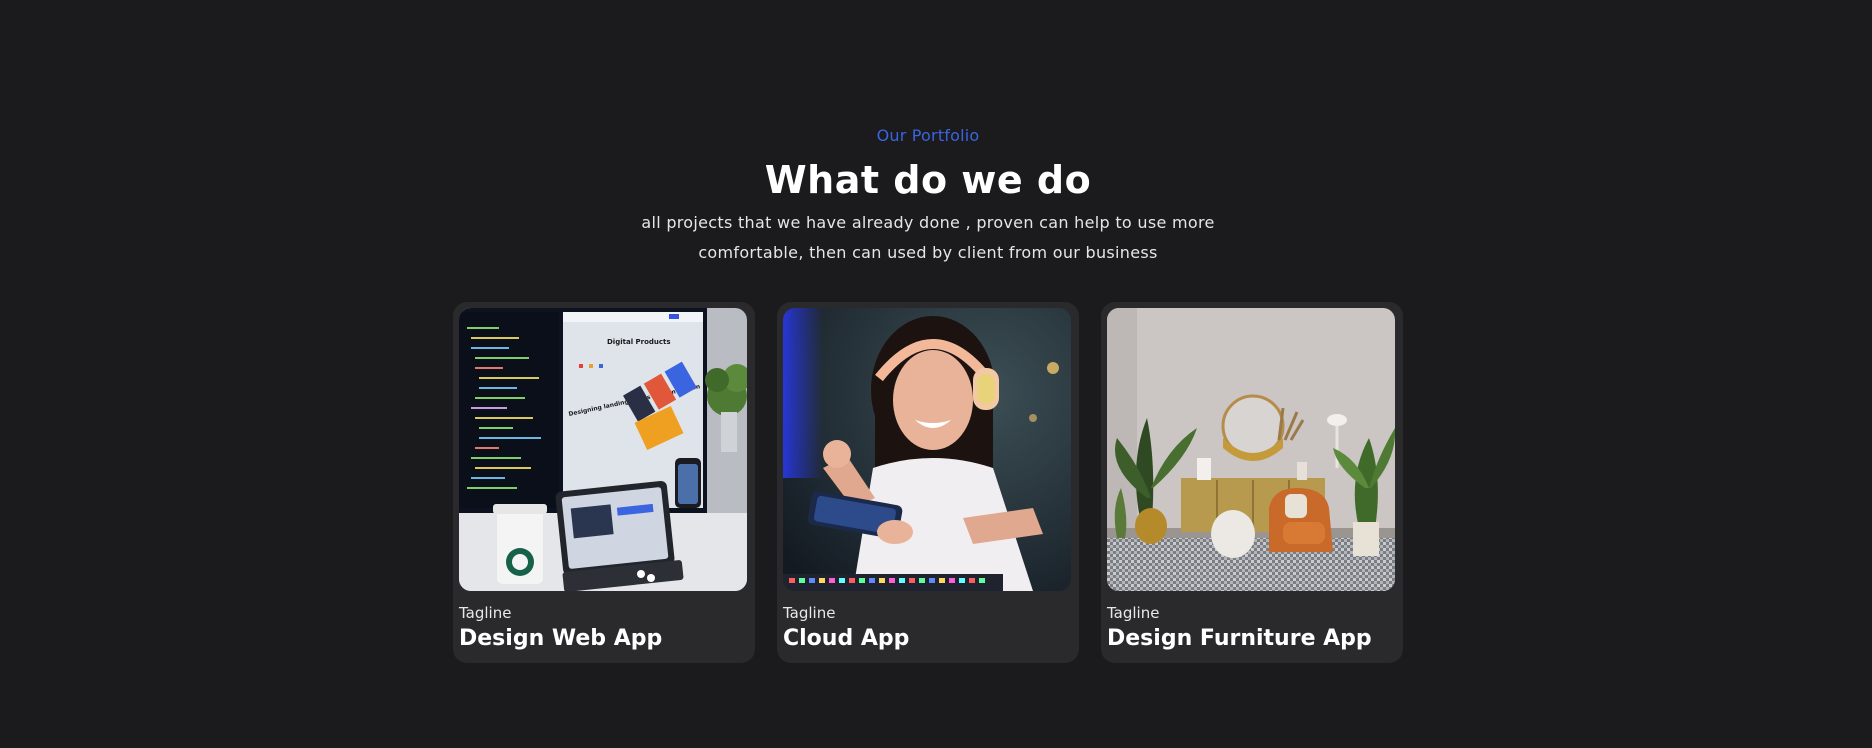  Describe the element at coordinates (846, 638) in the screenshot. I see `card-title: Cloud App` at that location.